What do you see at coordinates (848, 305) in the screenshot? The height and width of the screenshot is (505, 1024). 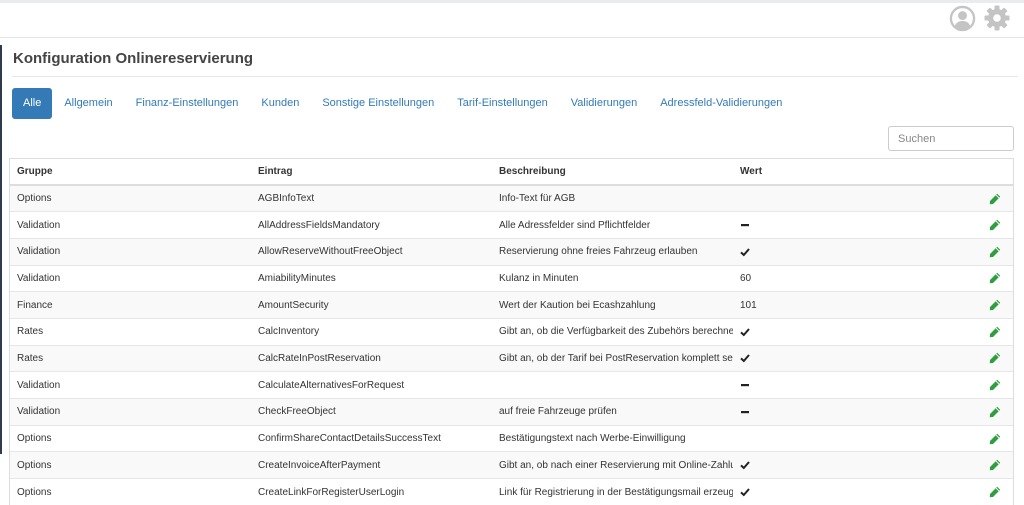 I see `cell-wert: 101` at bounding box center [848, 305].